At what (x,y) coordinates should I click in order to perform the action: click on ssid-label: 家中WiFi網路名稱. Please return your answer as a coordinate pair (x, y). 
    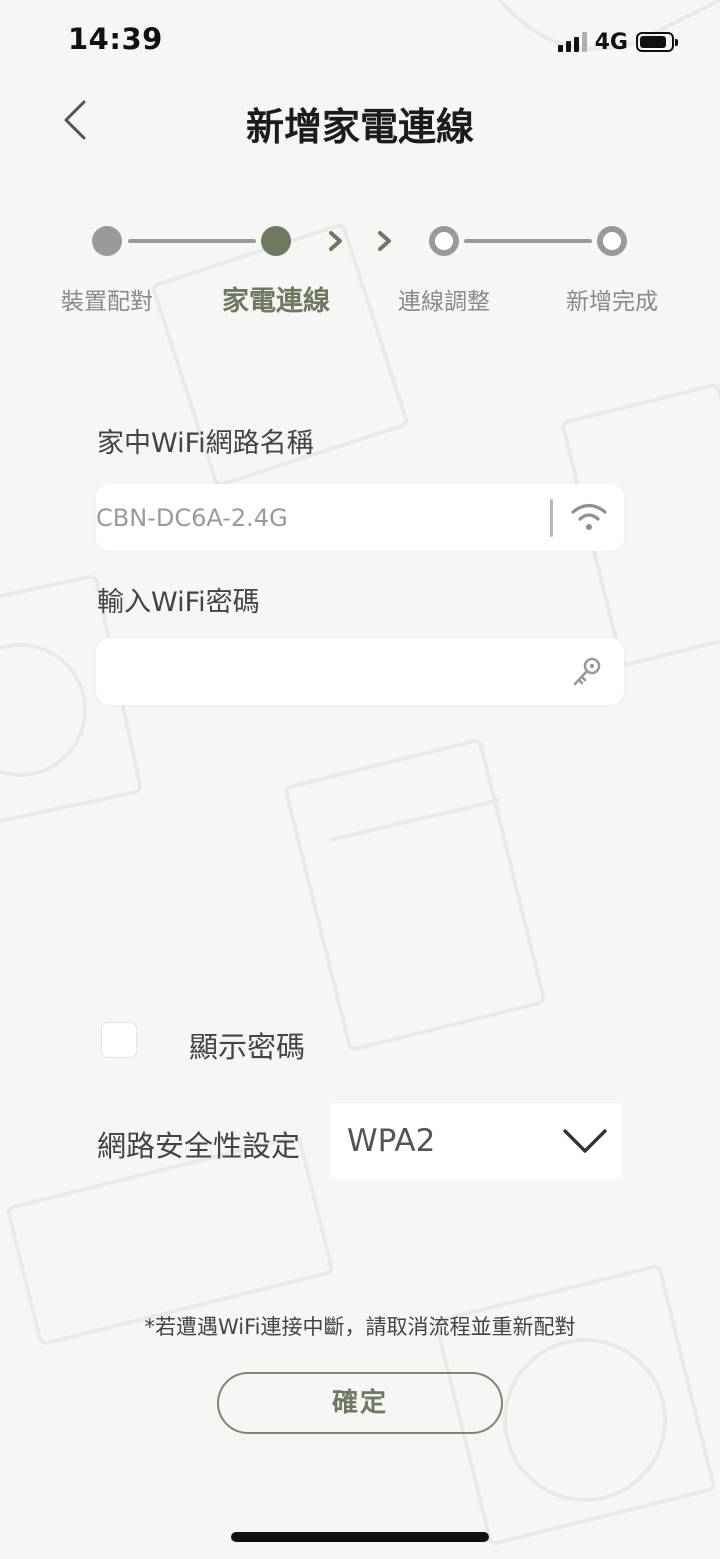
    Looking at the image, I should click on (205, 443).